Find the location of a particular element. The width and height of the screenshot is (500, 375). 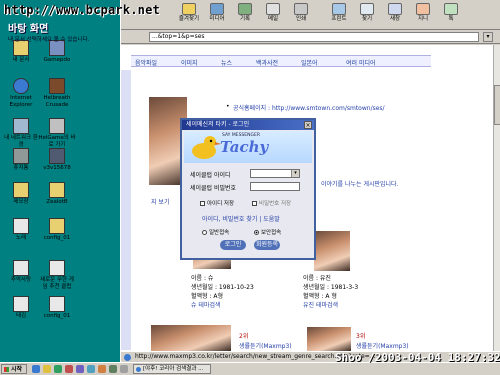

artist2-theme-link: 유진 테마검색 is located at coordinates (320, 304).